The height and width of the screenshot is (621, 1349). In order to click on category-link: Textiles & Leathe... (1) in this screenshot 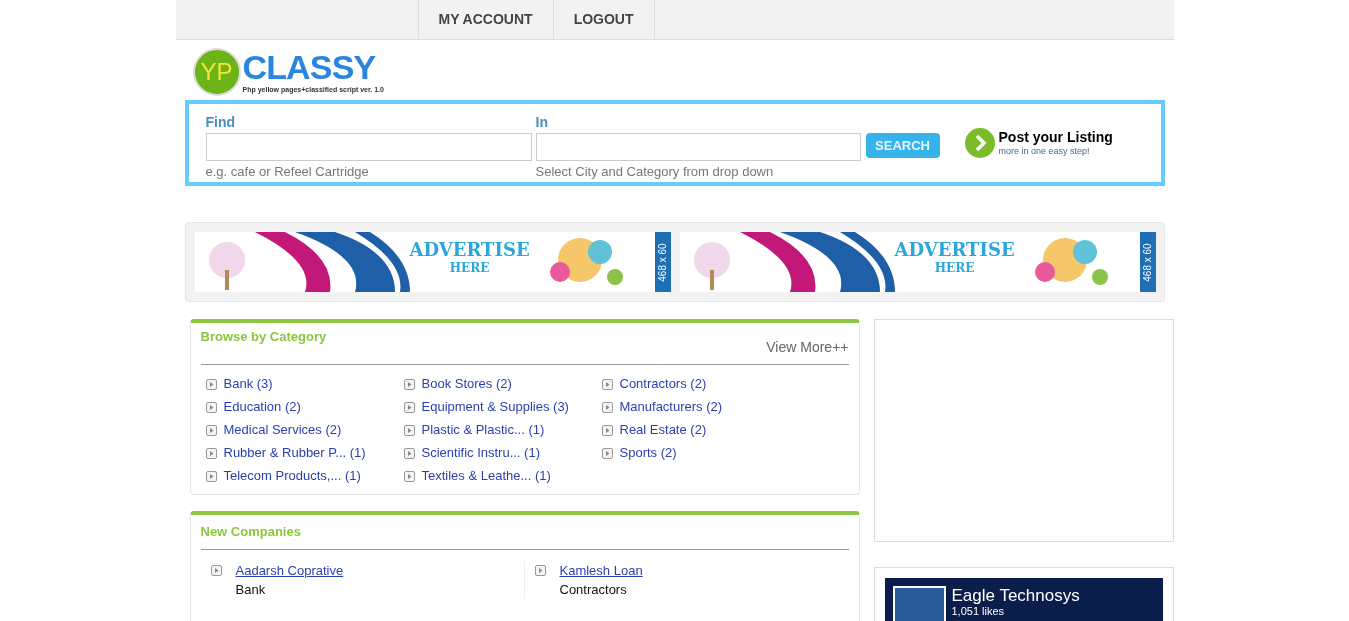, I will do `click(486, 476)`.